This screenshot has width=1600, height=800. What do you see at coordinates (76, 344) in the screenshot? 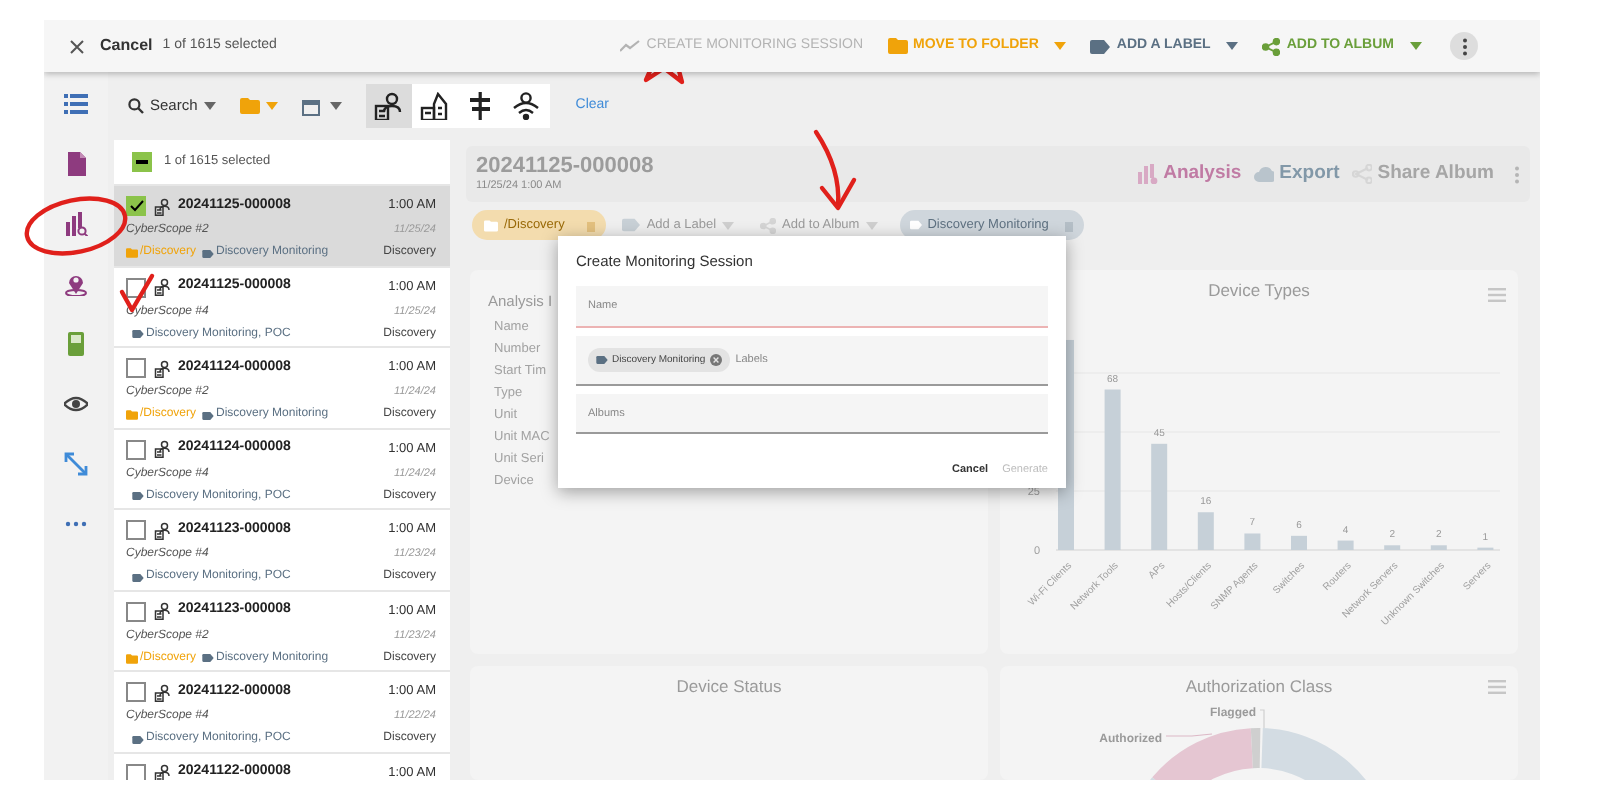
I see `handheld-device-icon` at bounding box center [76, 344].